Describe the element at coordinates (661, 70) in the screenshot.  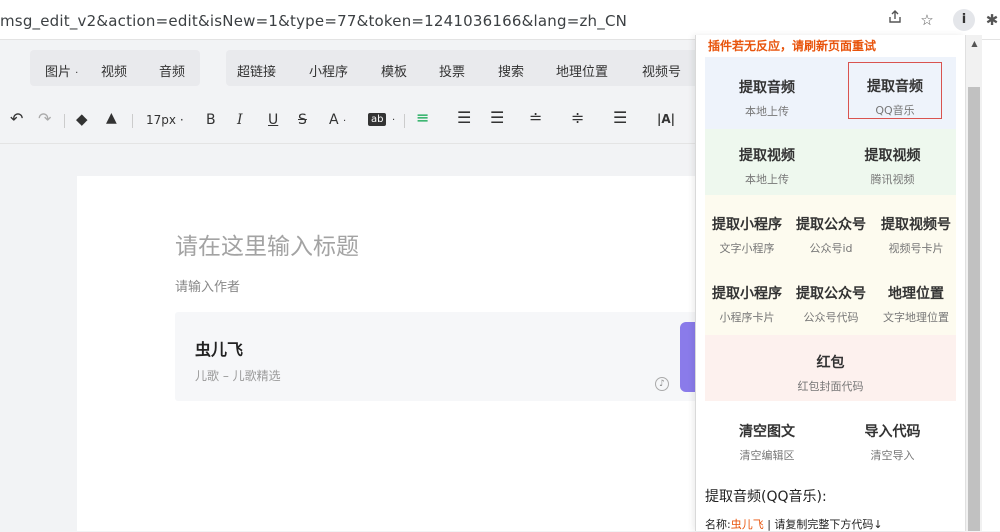
I see `insert-channels-button: 视频号` at that location.